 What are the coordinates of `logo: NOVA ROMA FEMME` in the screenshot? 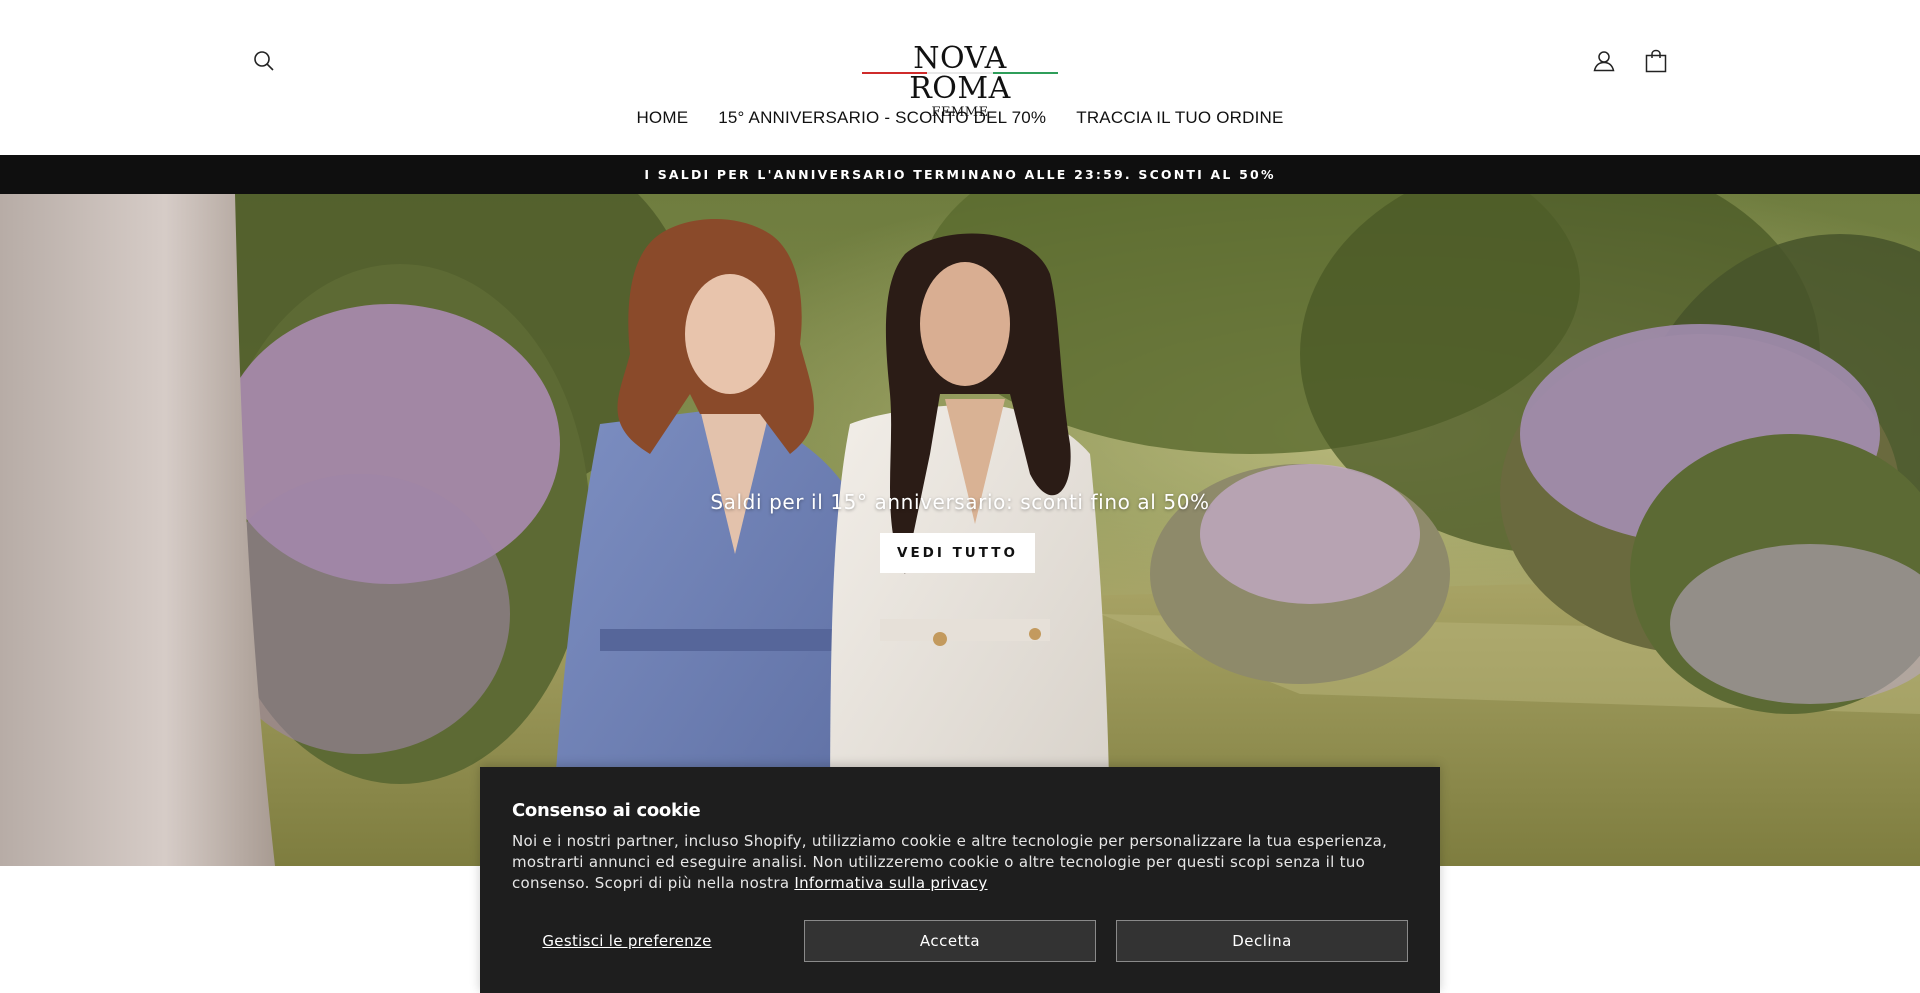 It's located at (960, 82).